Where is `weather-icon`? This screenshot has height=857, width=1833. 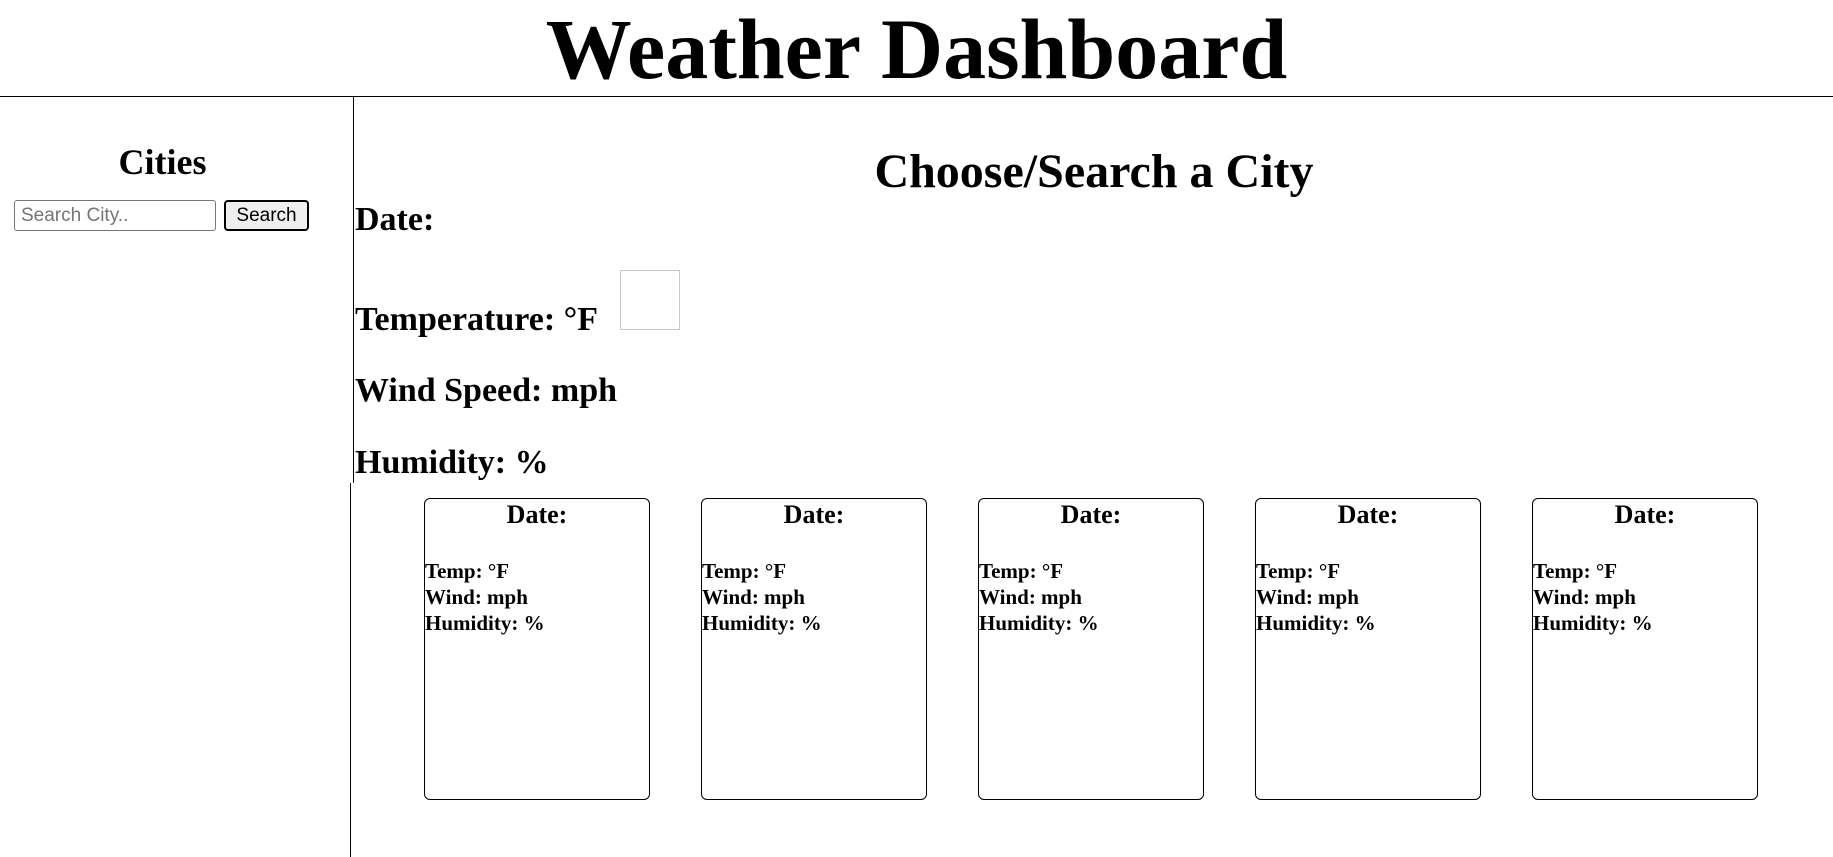 weather-icon is located at coordinates (650, 300).